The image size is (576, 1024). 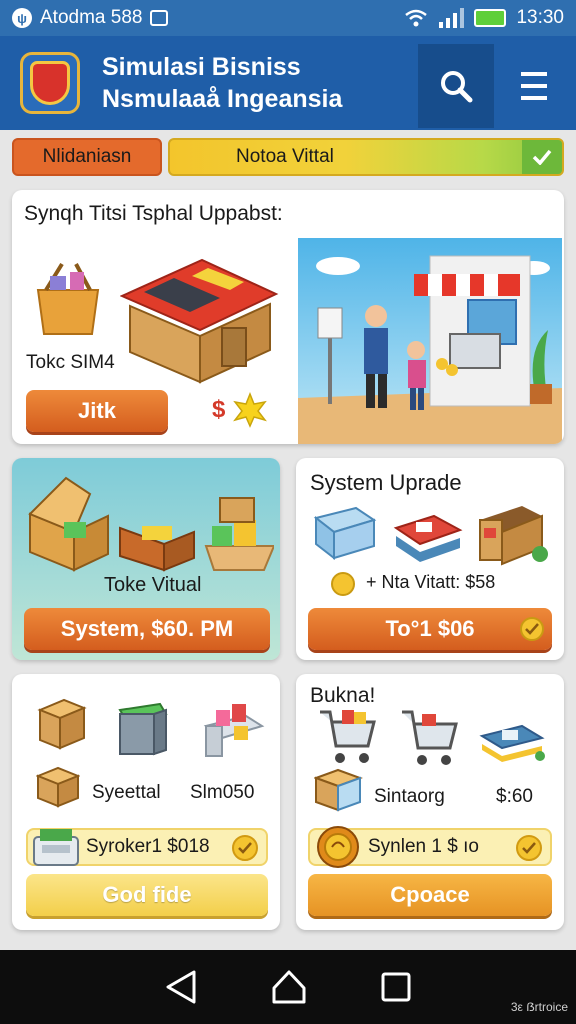 What do you see at coordinates (338, 847) in the screenshot?
I see `gold-coin-icon` at bounding box center [338, 847].